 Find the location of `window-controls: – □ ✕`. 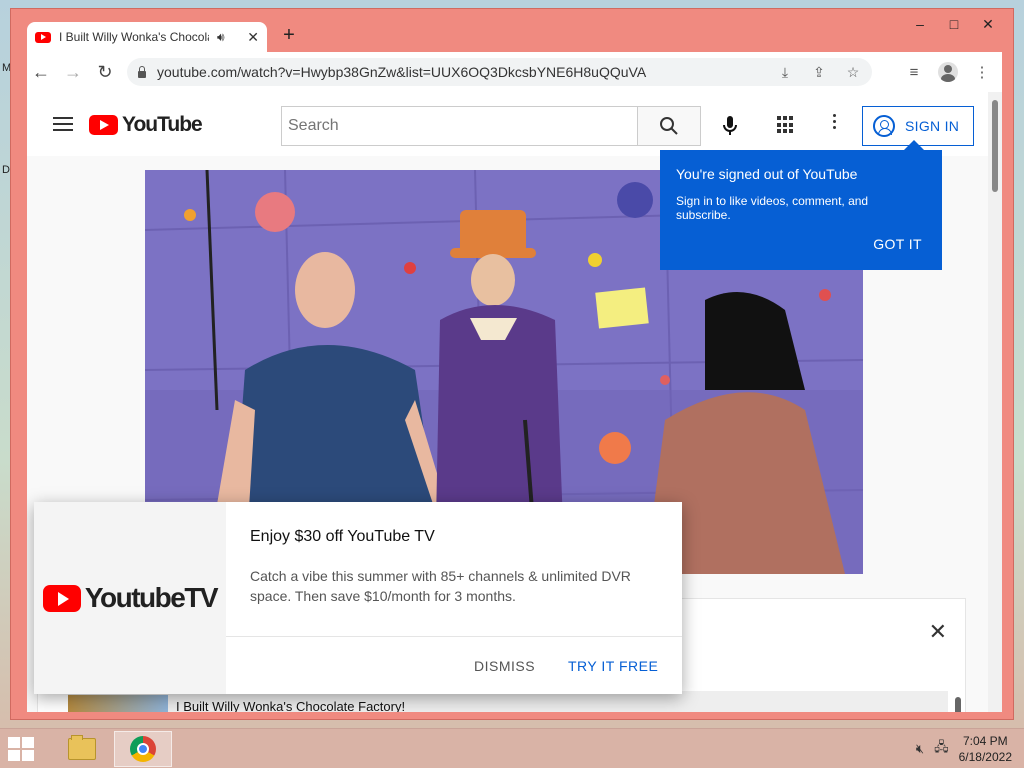

window-controls: – □ ✕ is located at coordinates (954, 24).